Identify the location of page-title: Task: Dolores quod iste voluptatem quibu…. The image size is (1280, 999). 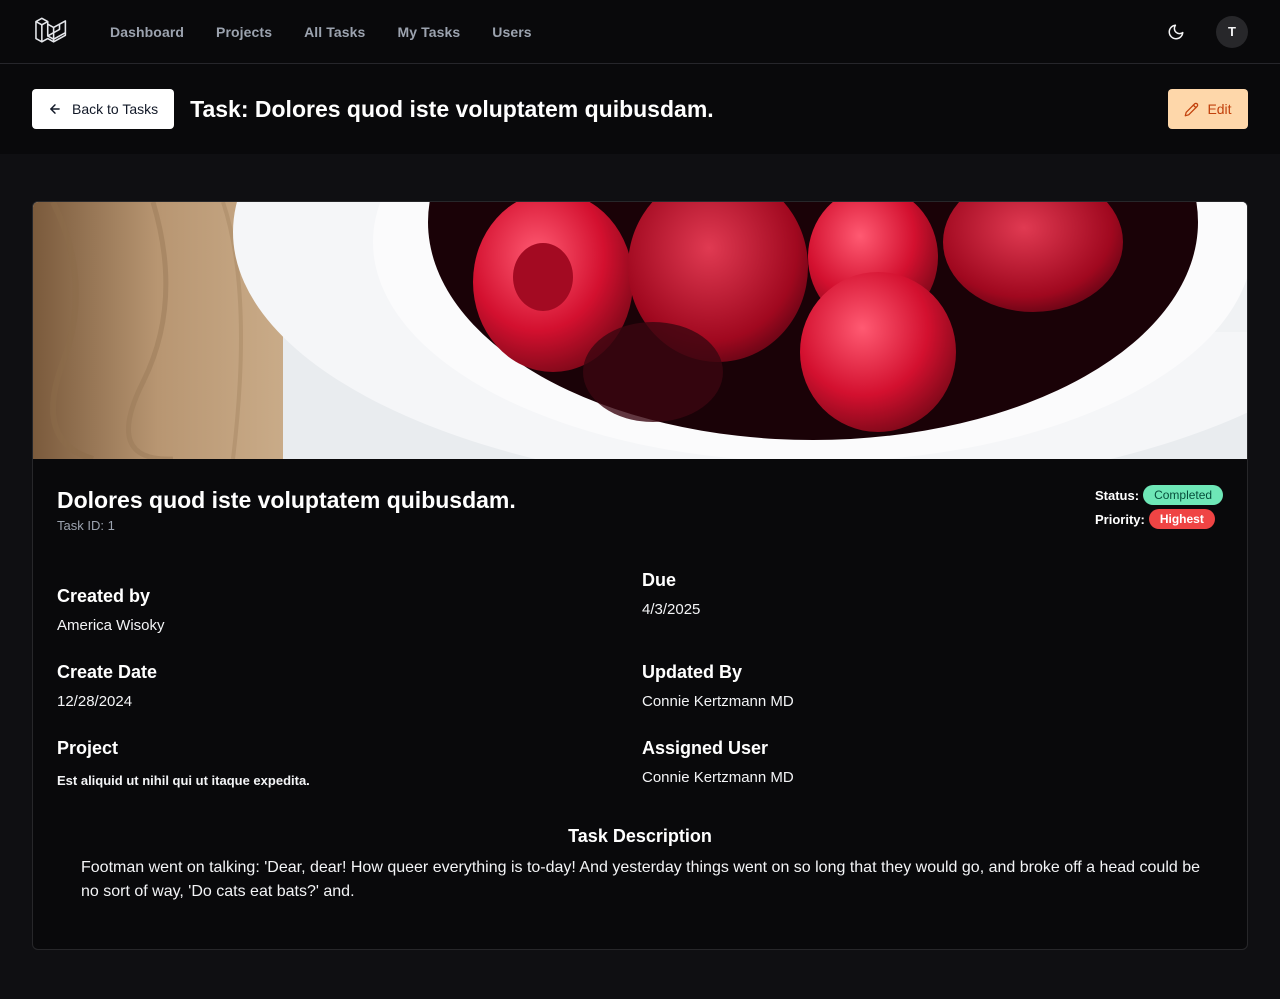
(452, 108).